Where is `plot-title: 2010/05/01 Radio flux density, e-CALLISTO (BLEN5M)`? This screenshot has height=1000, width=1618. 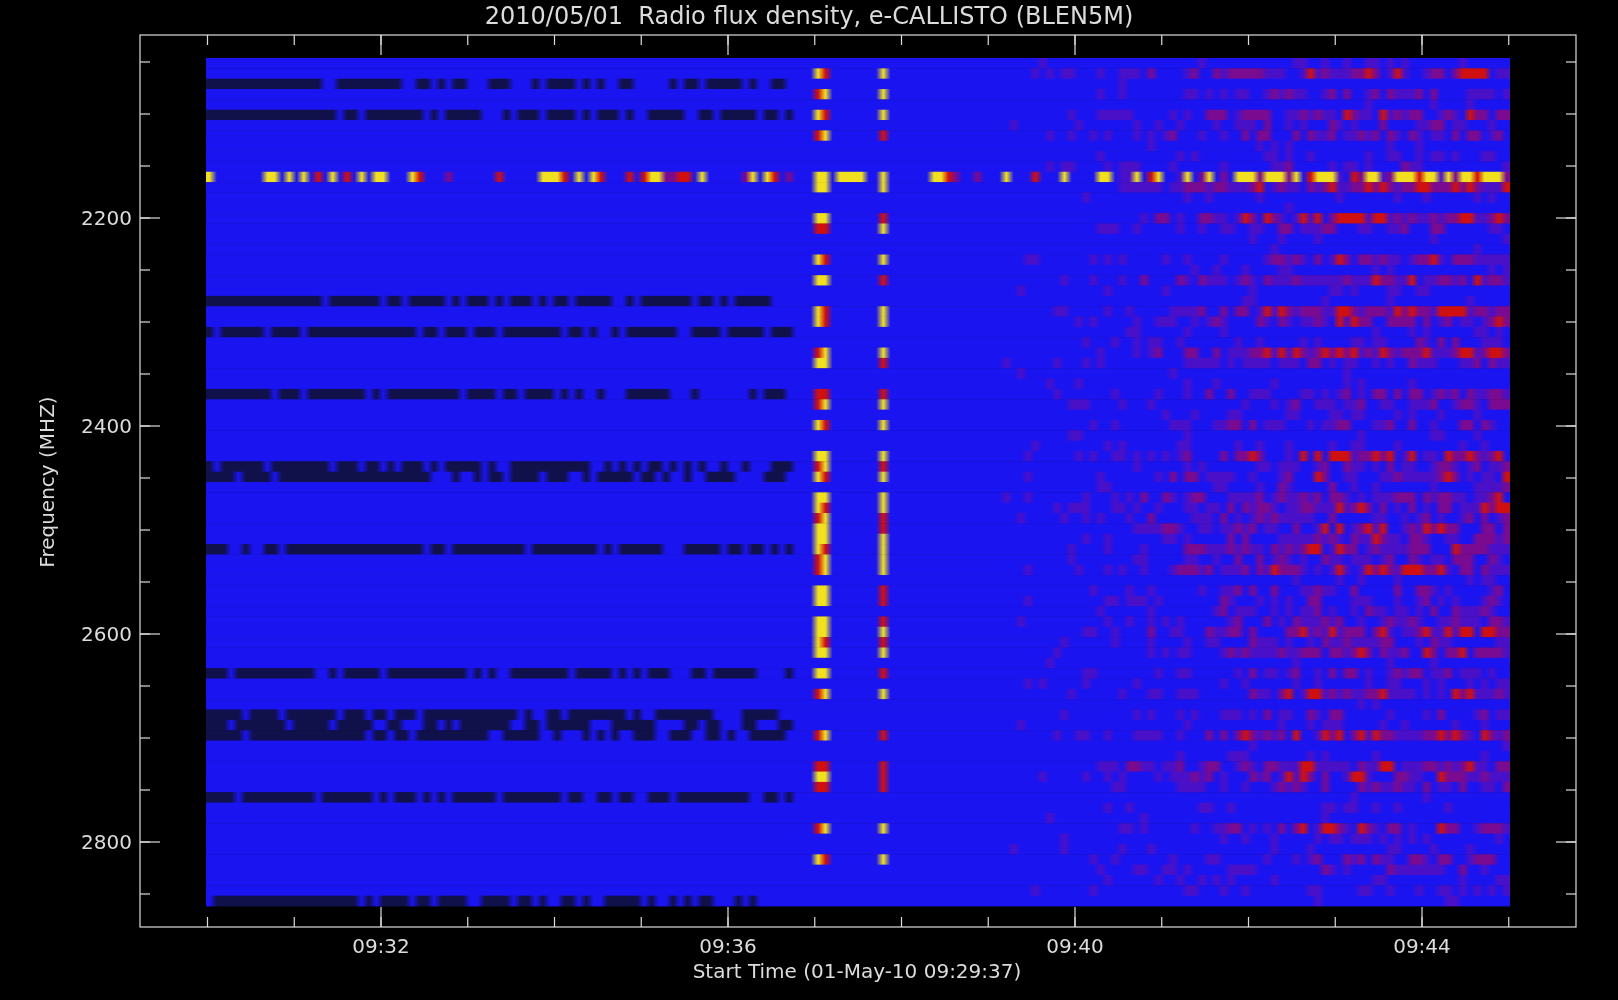
plot-title: 2010/05/01 Radio flux density, e-CALLISTO (BLEN5M) is located at coordinates (809, 16).